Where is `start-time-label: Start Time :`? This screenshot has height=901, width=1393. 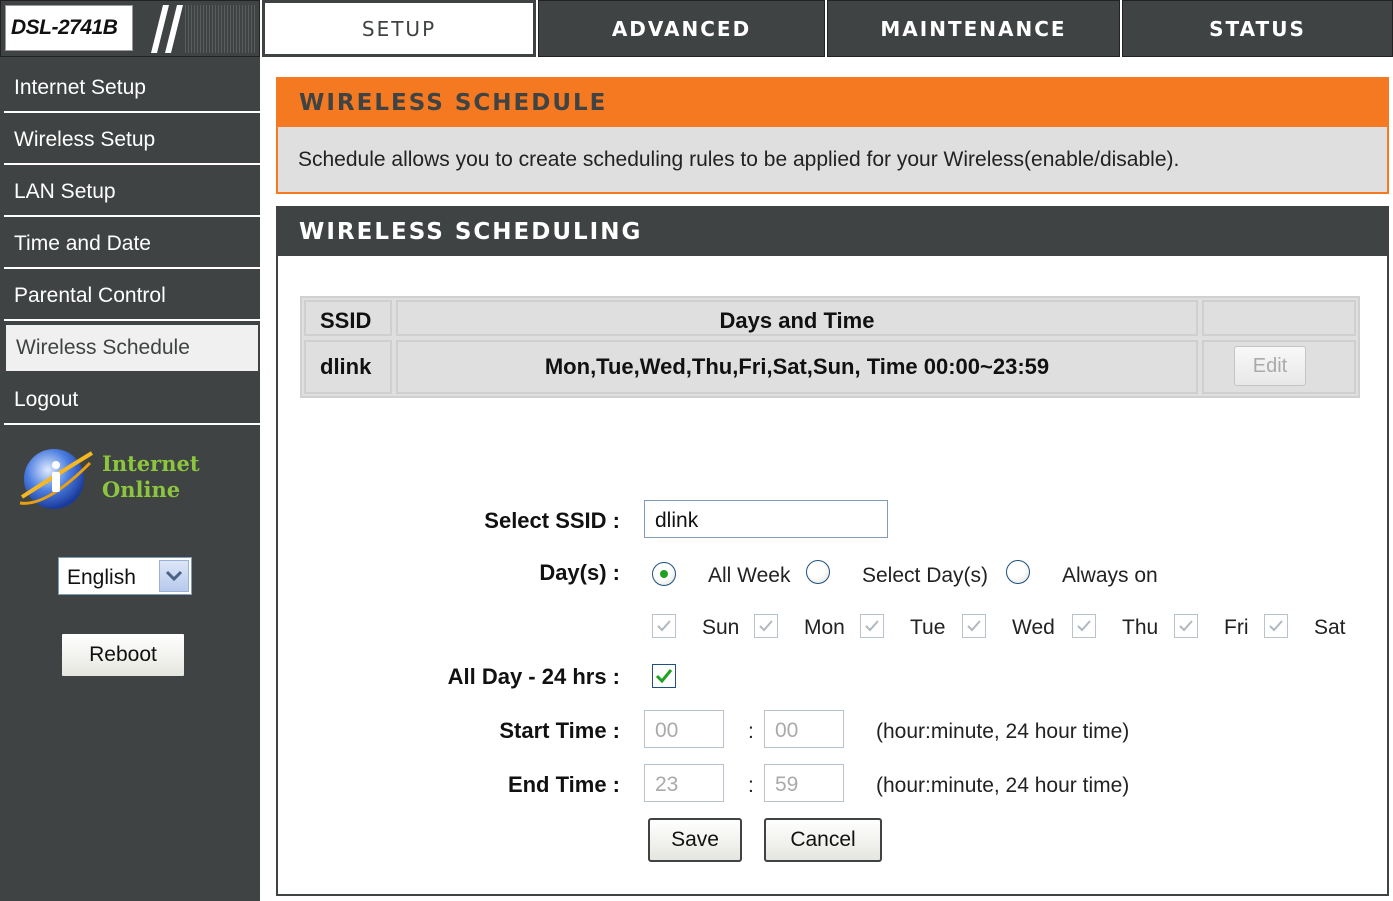
start-time-label: Start Time : is located at coordinates (559, 730).